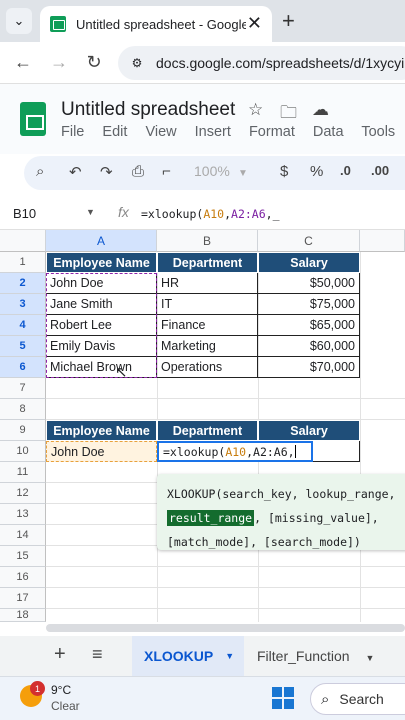 This screenshot has height=720, width=405. What do you see at coordinates (75, 172) in the screenshot?
I see `undo-icon: ↶` at bounding box center [75, 172].